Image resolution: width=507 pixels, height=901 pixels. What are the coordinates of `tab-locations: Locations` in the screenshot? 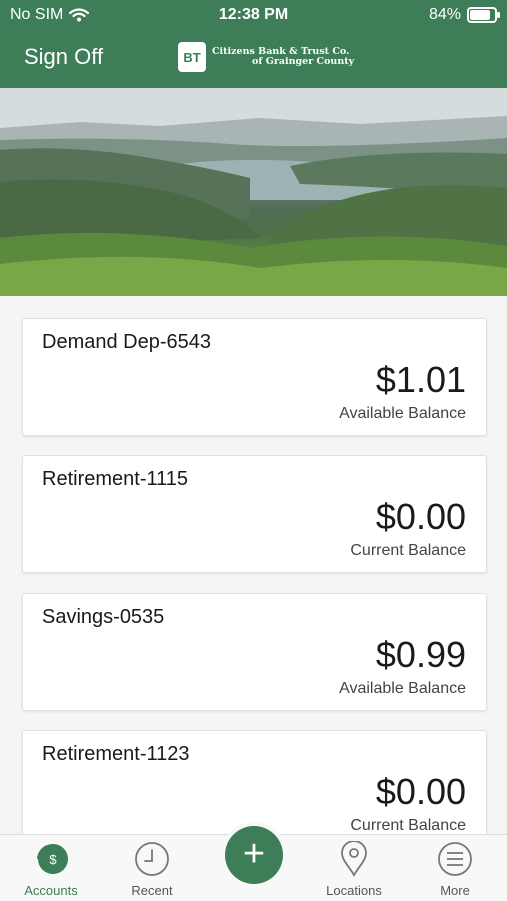 It's located at (354, 868).